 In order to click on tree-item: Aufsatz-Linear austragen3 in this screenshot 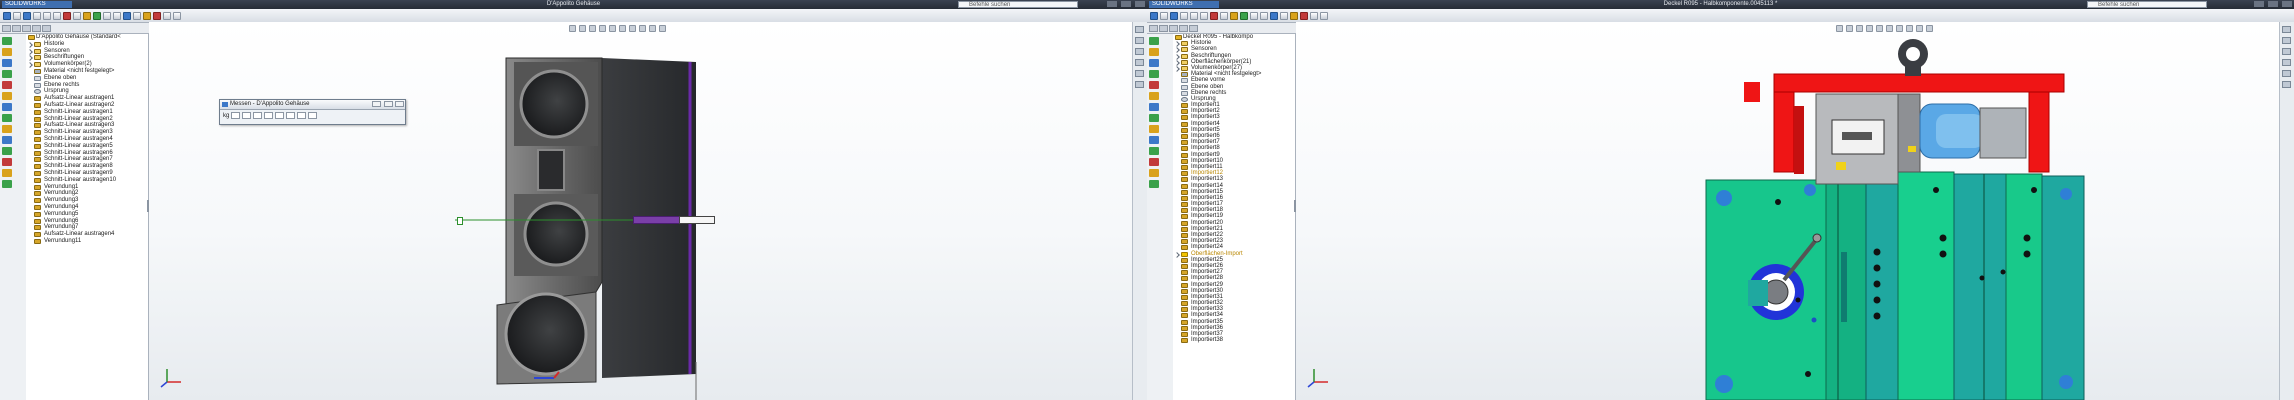, I will do `click(87, 125)`.